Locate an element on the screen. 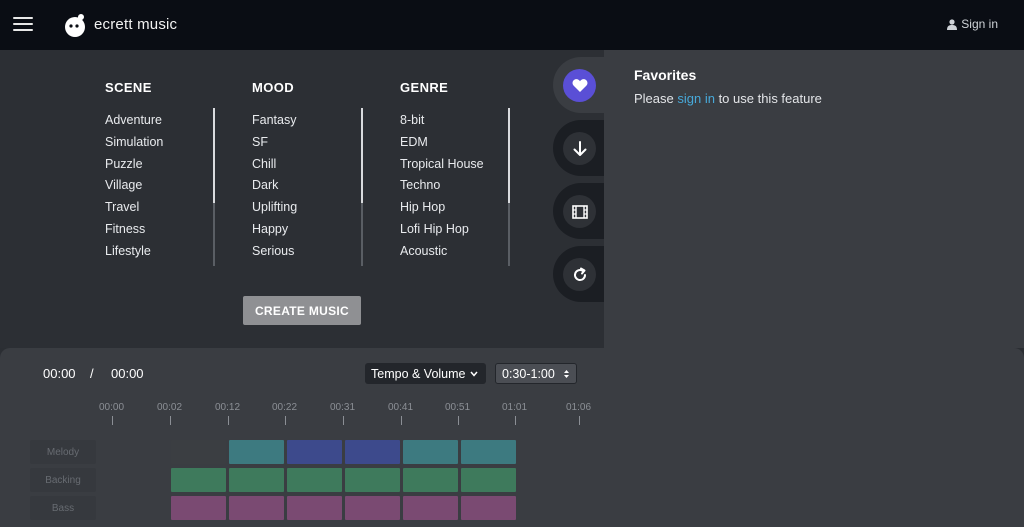  current-time: 00:00 is located at coordinates (59, 373).